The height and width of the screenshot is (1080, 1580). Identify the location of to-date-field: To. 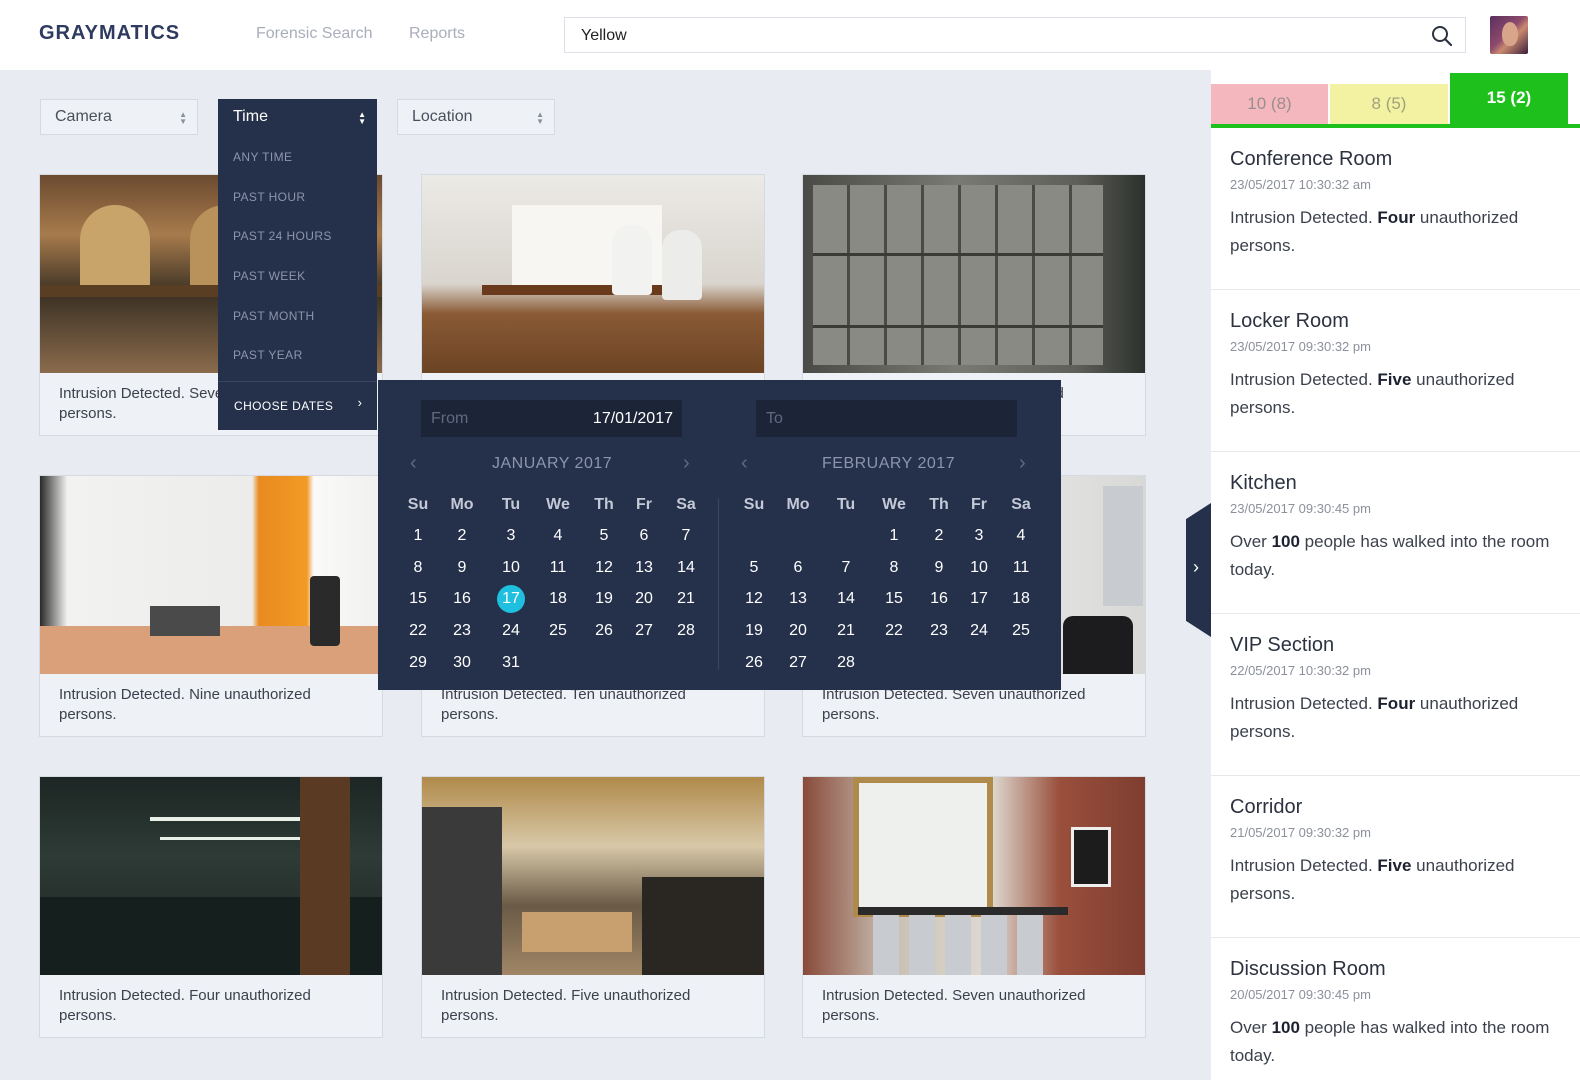
(886, 418).